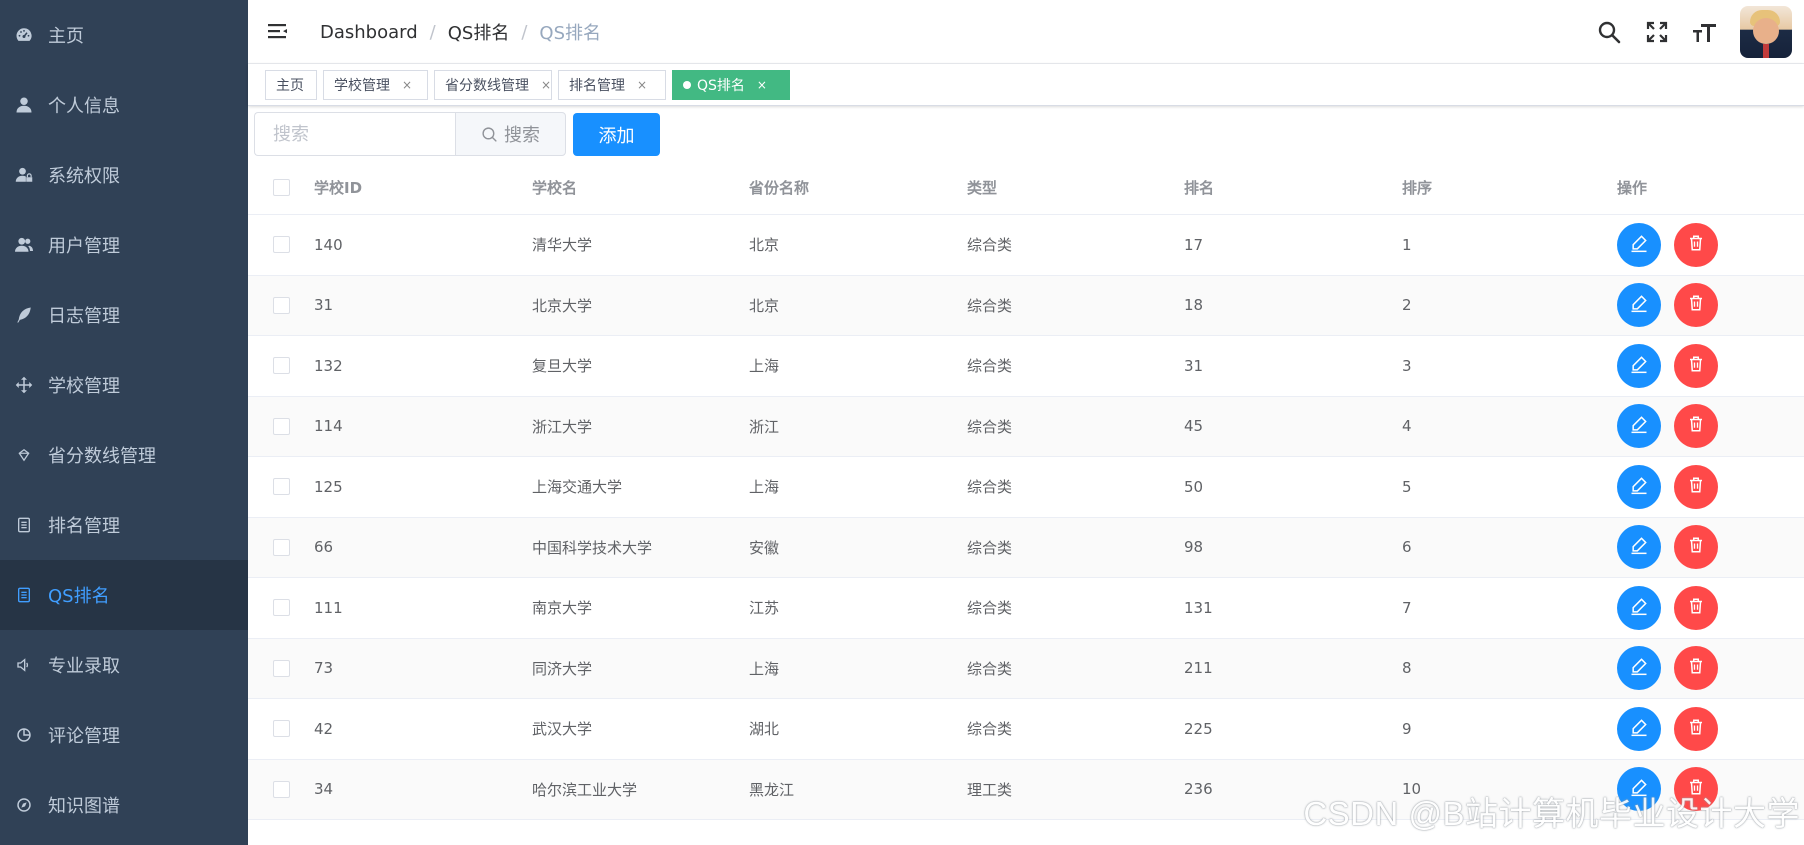 The width and height of the screenshot is (1804, 845). I want to click on tag-1: 学校管理 ×, so click(375, 85).